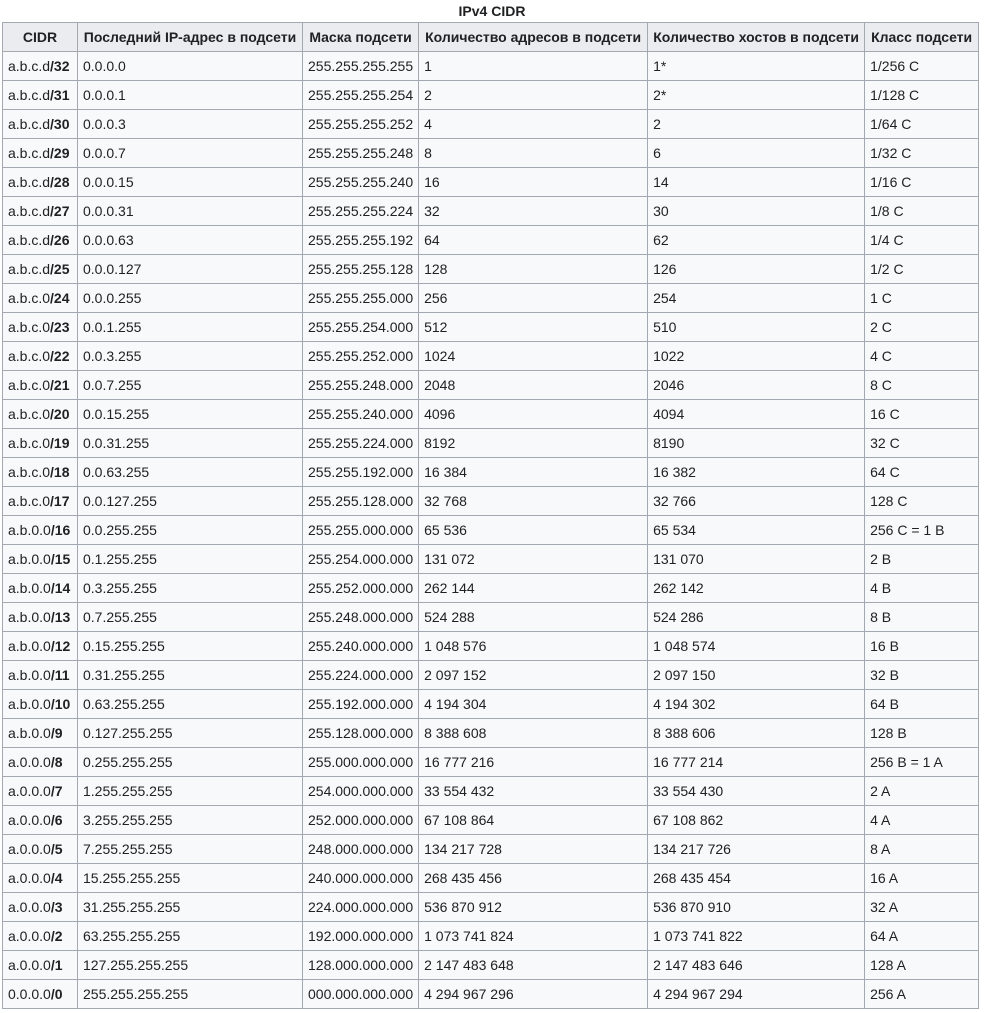 This screenshot has height=1013, width=984. What do you see at coordinates (533, 211) in the screenshot?
I see `cell-address-count: 32` at bounding box center [533, 211].